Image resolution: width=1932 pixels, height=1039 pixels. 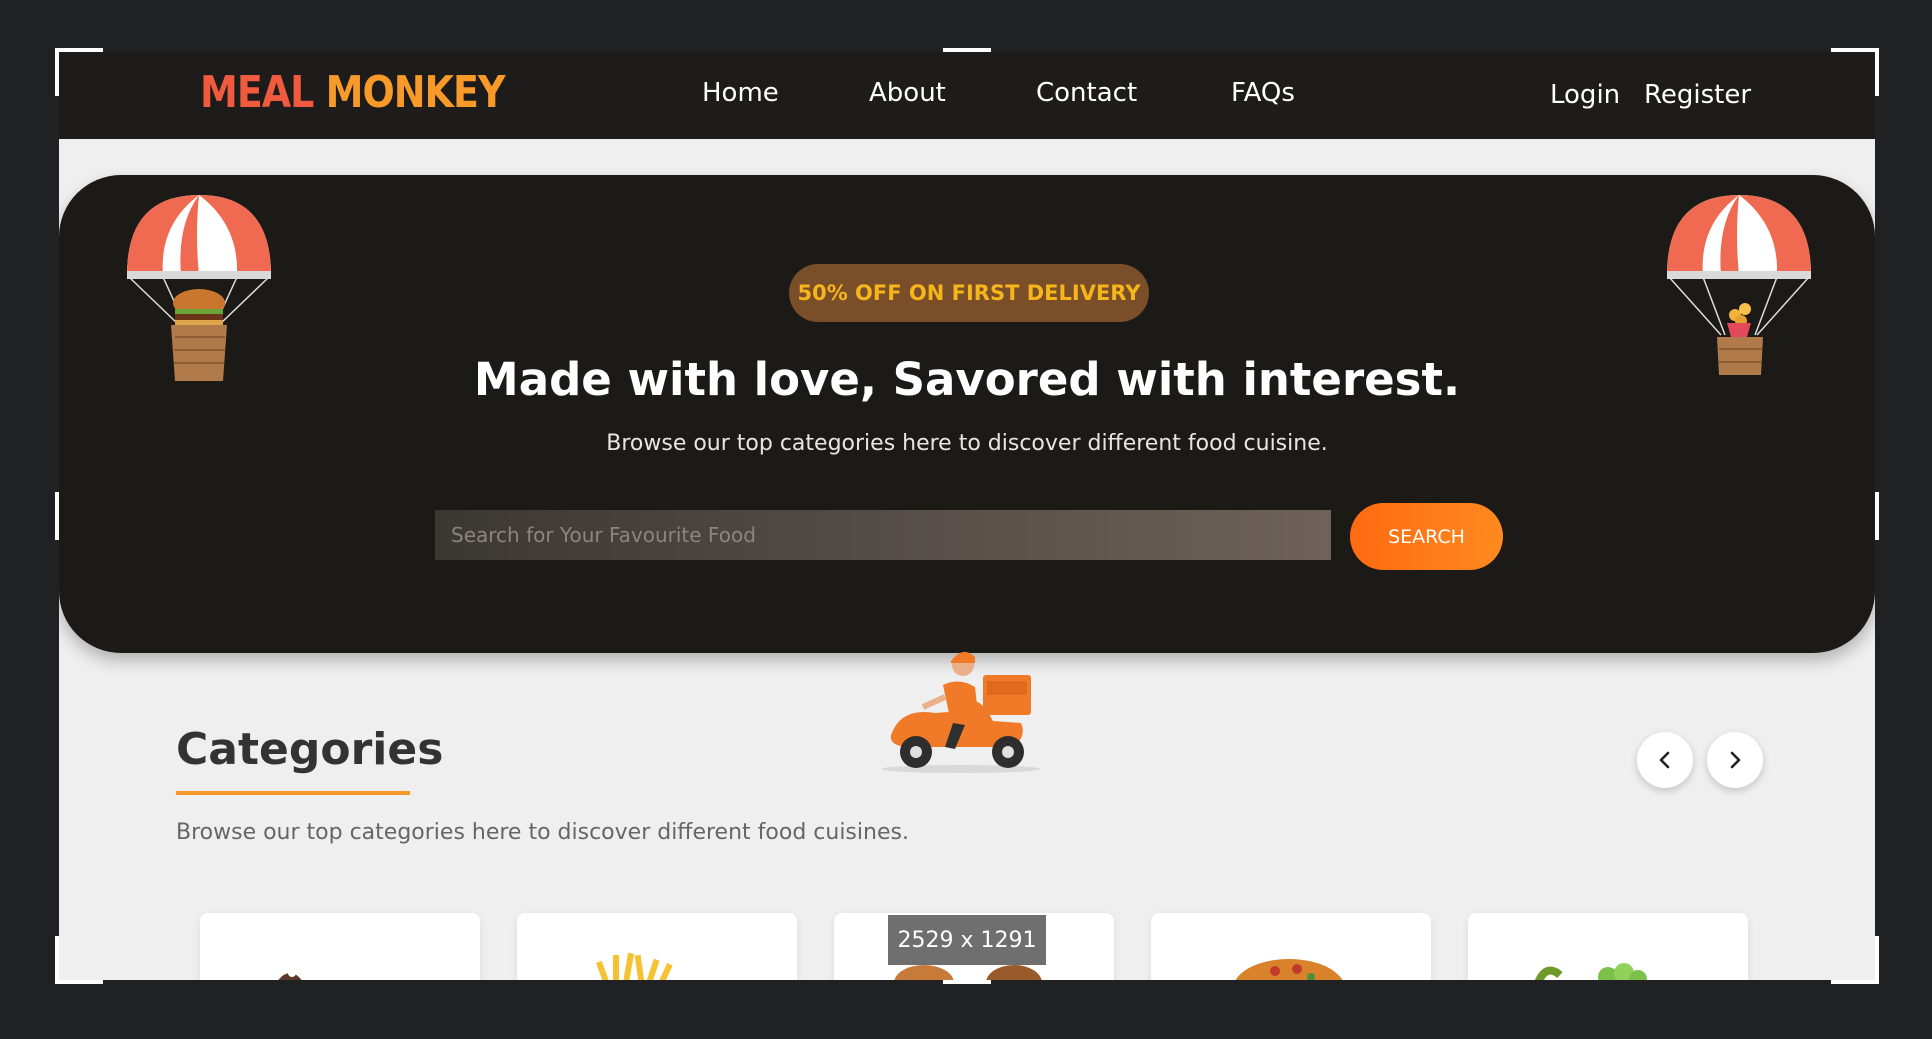 I want to click on food-search-input, so click(x=883, y=535).